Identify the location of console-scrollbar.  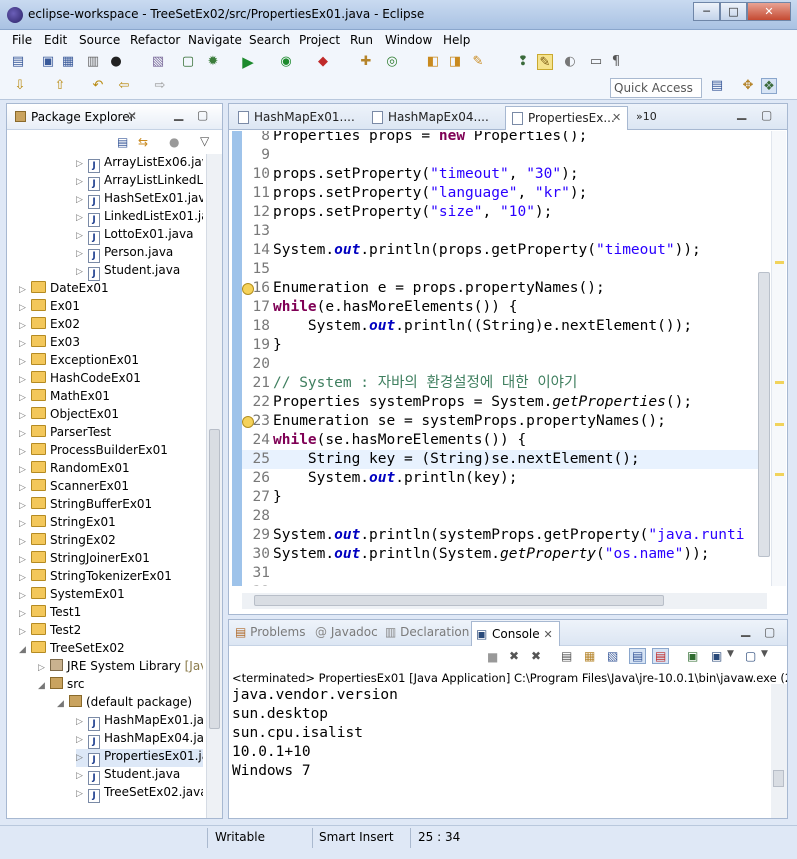
(779, 751).